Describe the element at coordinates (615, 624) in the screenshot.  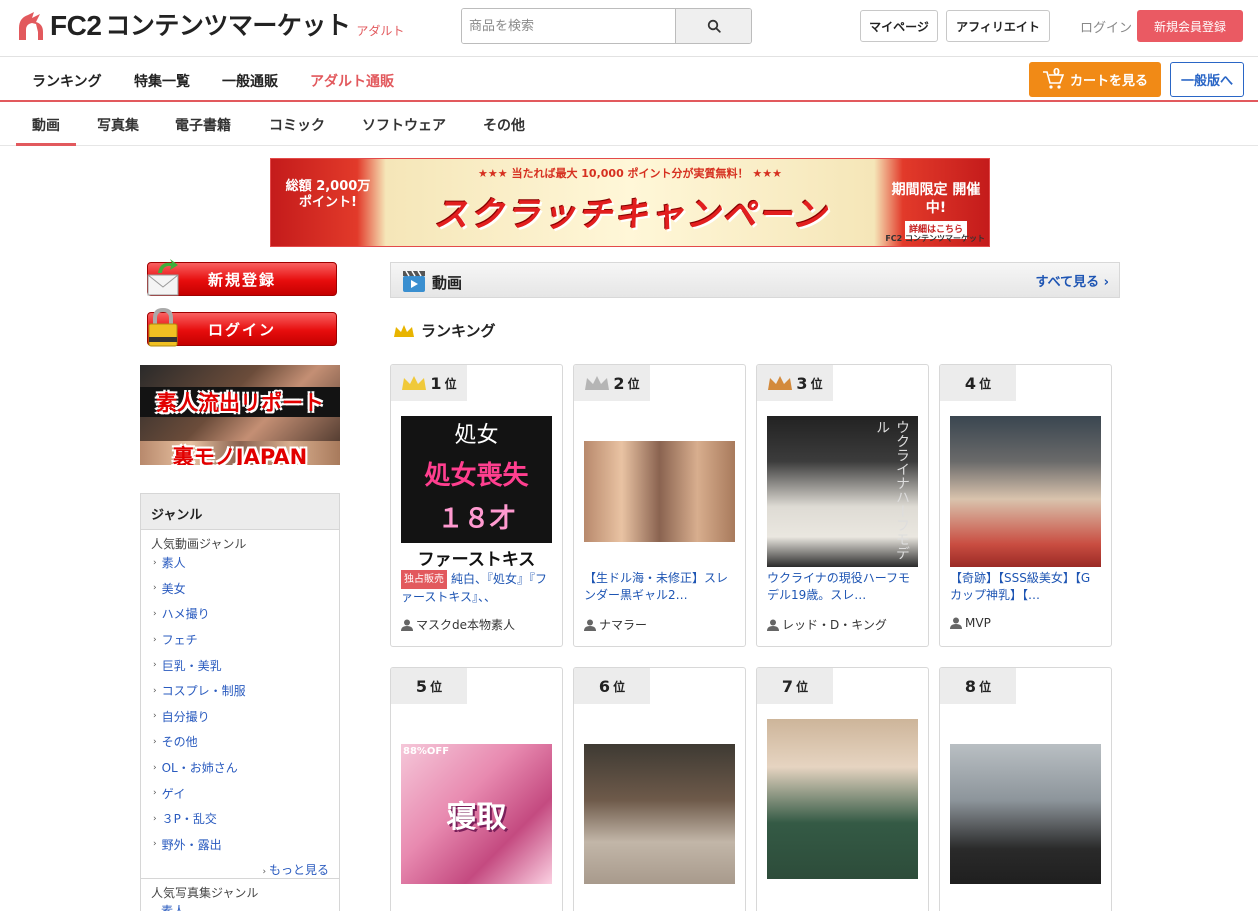
I see `seller-link: ナマラー` at that location.